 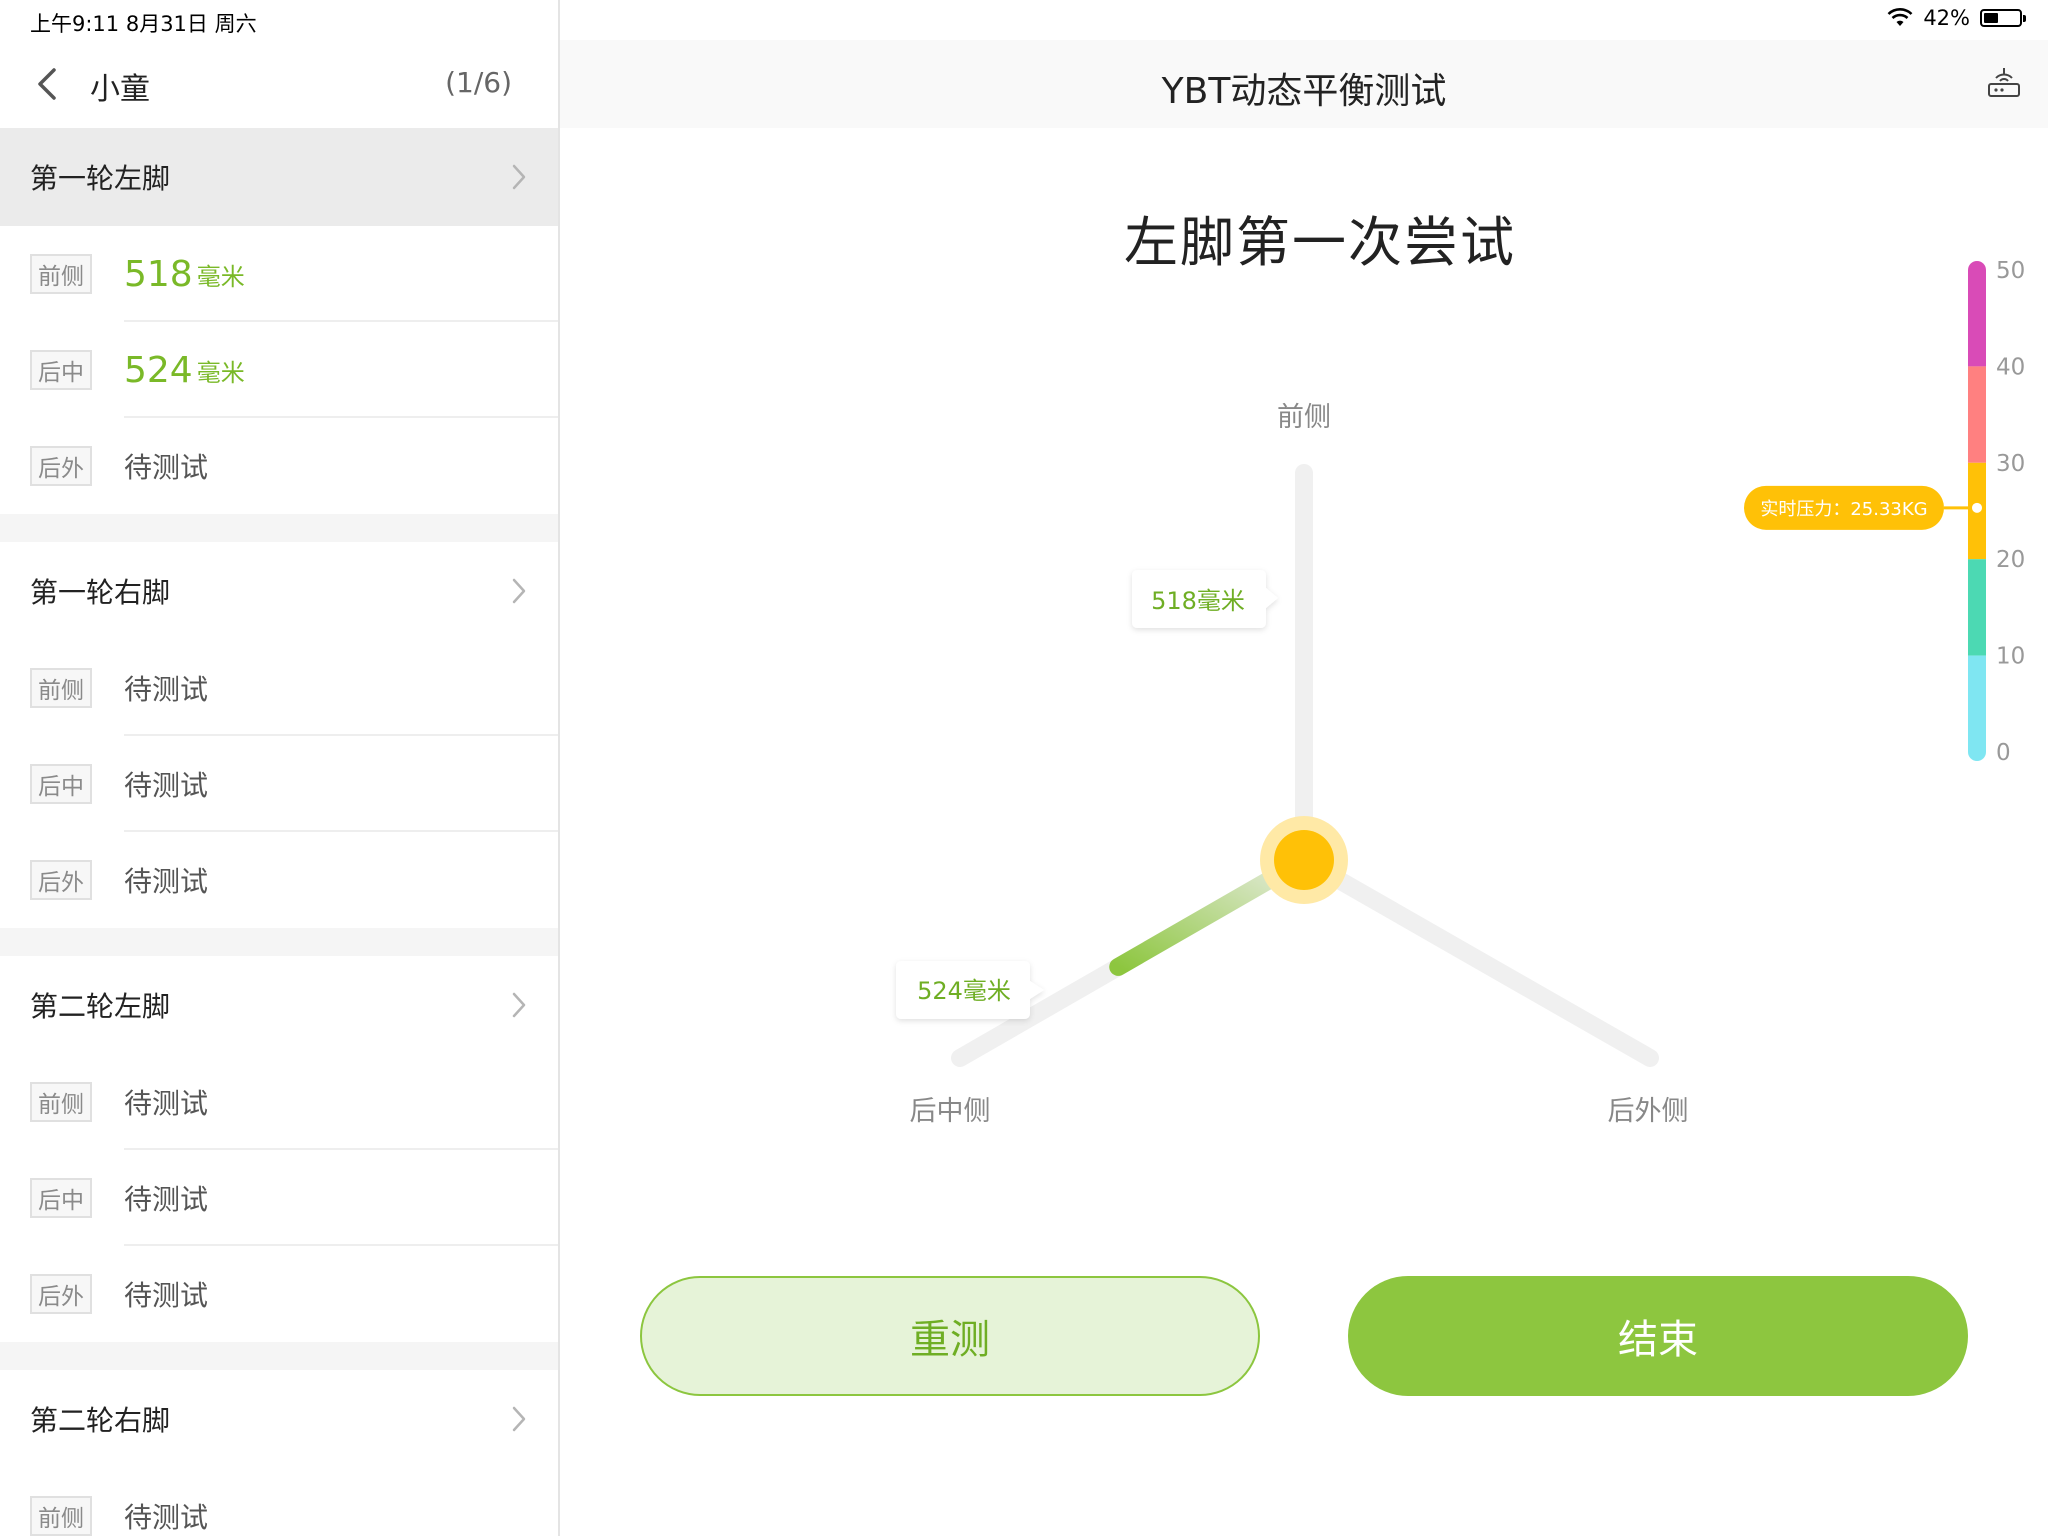 What do you see at coordinates (279, 177) in the screenshot?
I see `round-header: 第一轮左脚` at bounding box center [279, 177].